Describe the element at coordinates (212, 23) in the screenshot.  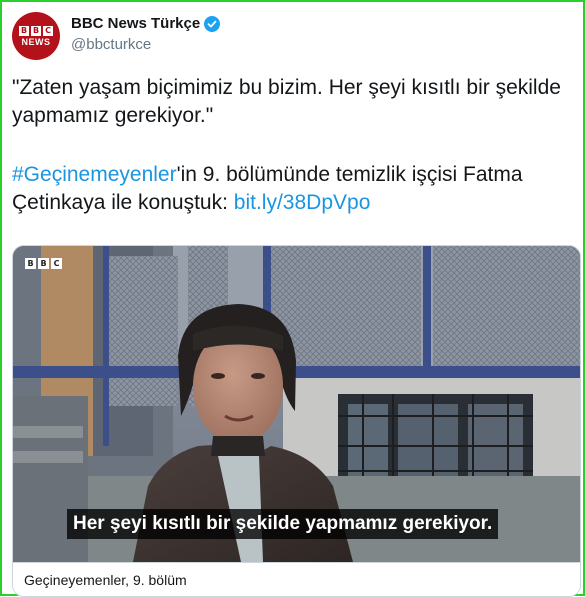
I see `verified-badge-icon` at that location.